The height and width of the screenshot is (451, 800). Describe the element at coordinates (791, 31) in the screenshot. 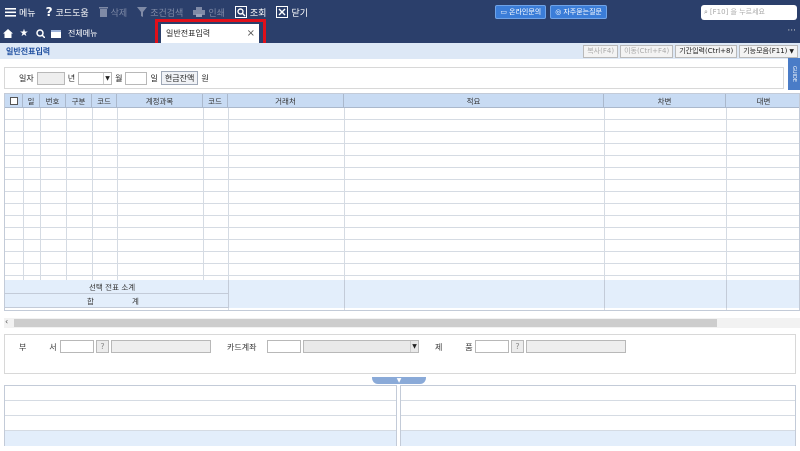

I see `more-dots-icon: ···` at that location.